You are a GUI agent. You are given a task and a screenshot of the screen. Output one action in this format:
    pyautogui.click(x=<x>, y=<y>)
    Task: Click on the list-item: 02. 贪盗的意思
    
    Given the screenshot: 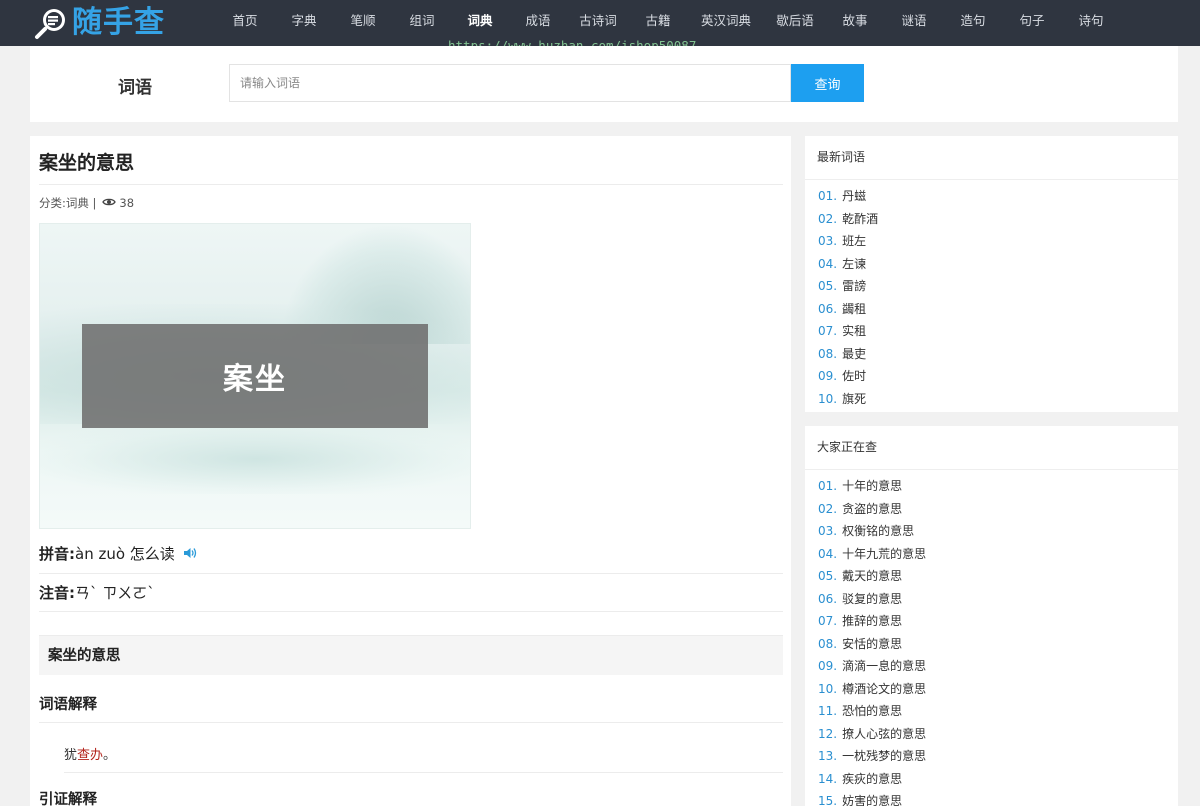 What is the action you would take?
    pyautogui.click(x=991, y=509)
    